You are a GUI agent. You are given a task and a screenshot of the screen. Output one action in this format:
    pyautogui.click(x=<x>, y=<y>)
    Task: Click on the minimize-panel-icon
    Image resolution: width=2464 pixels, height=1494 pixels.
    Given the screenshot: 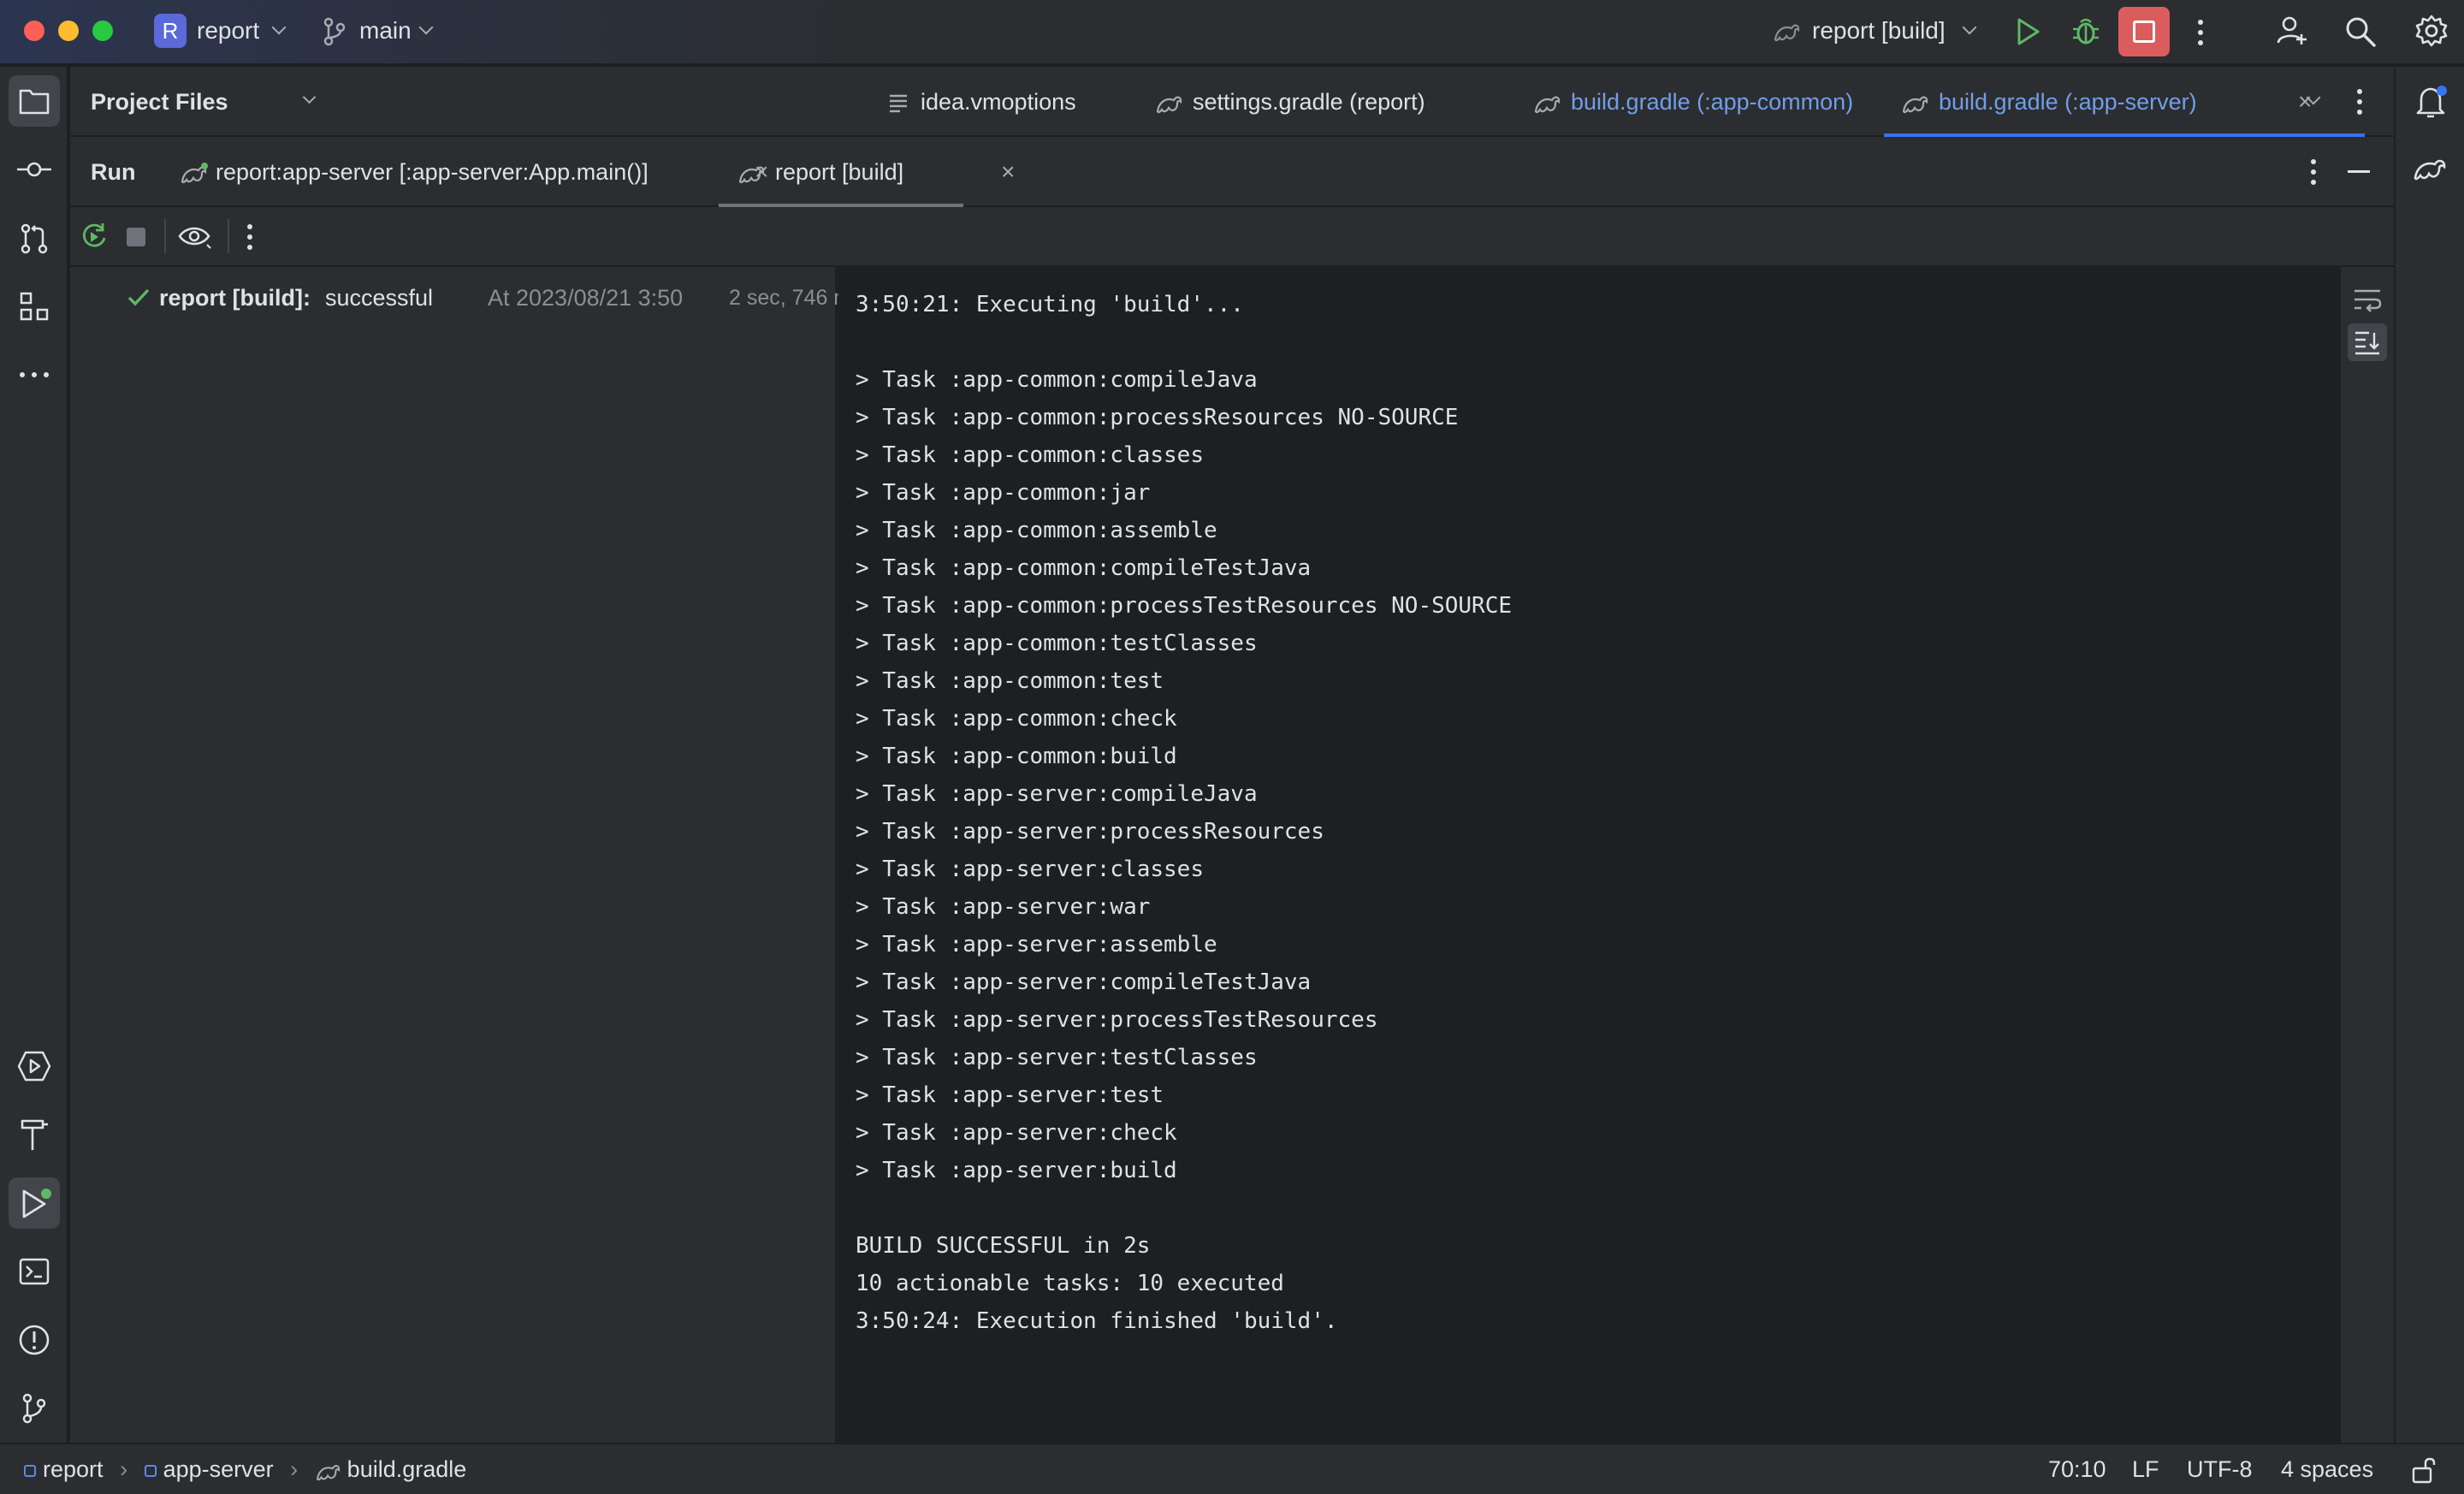 What is the action you would take?
    pyautogui.click(x=2359, y=171)
    